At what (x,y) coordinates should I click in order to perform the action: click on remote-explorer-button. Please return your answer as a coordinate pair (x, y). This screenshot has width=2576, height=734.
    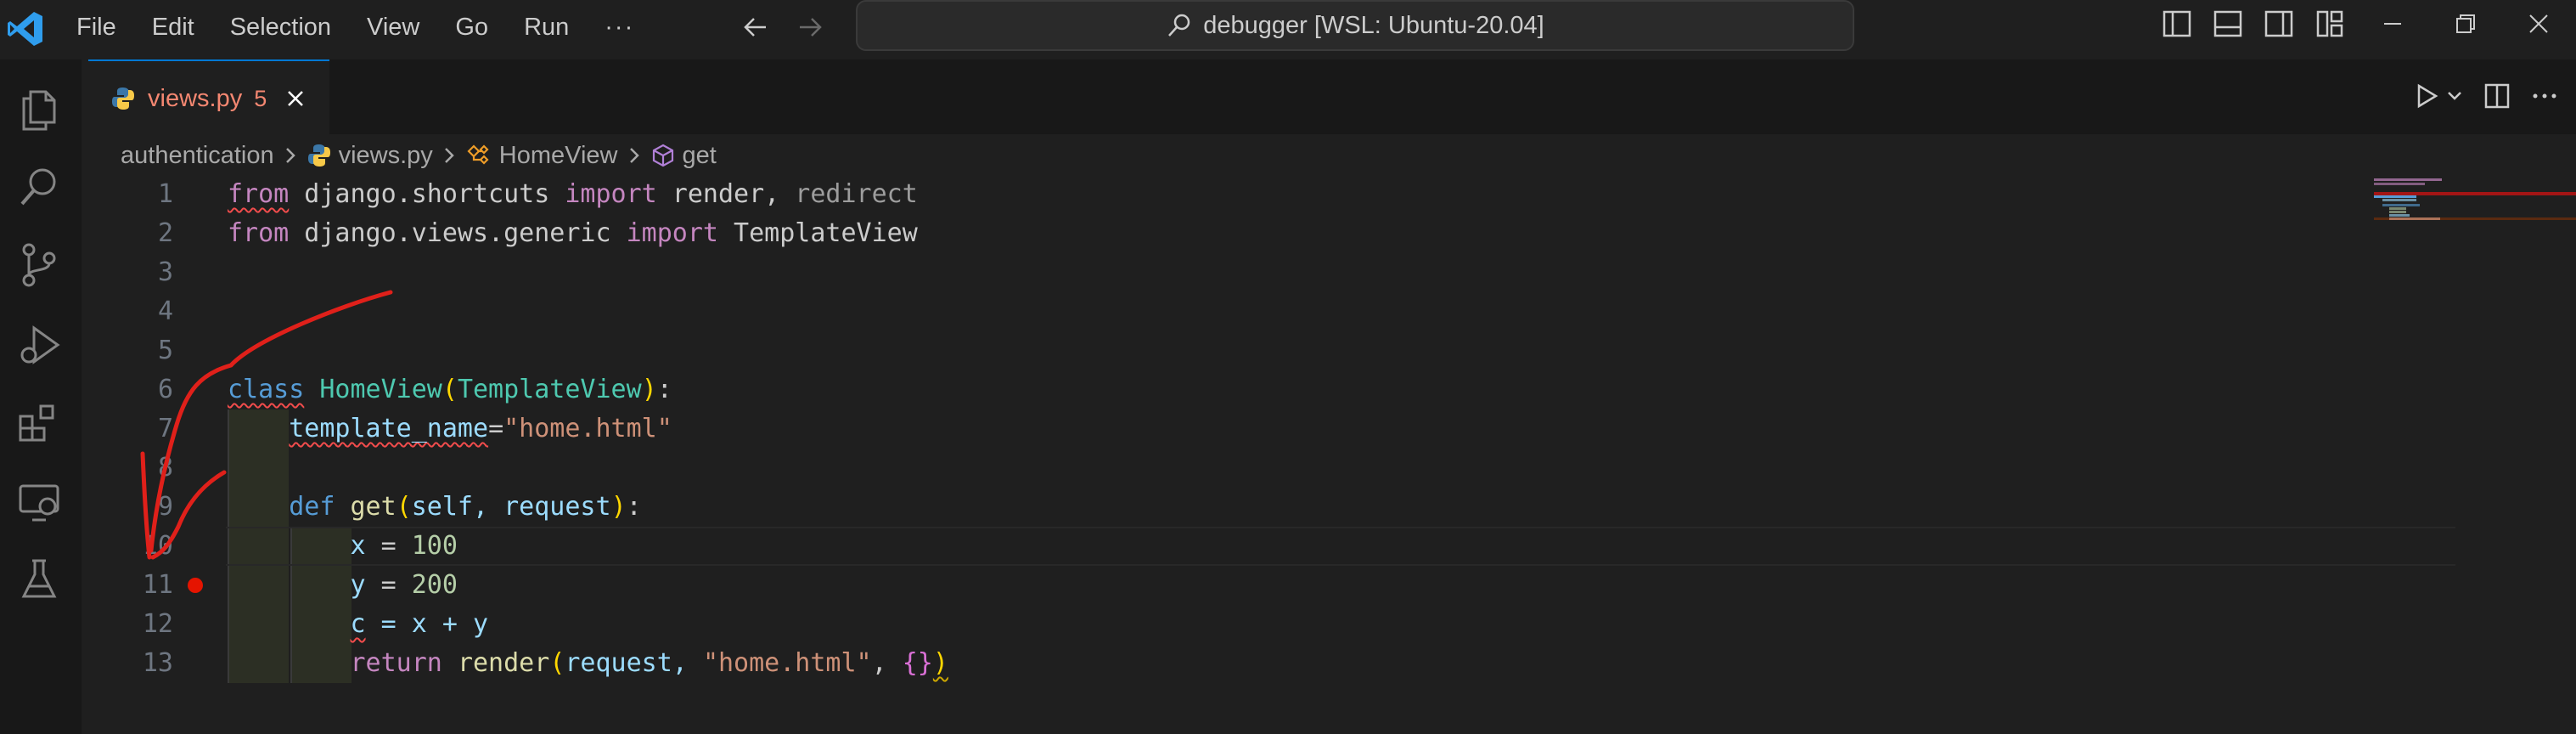
    Looking at the image, I should click on (39, 503).